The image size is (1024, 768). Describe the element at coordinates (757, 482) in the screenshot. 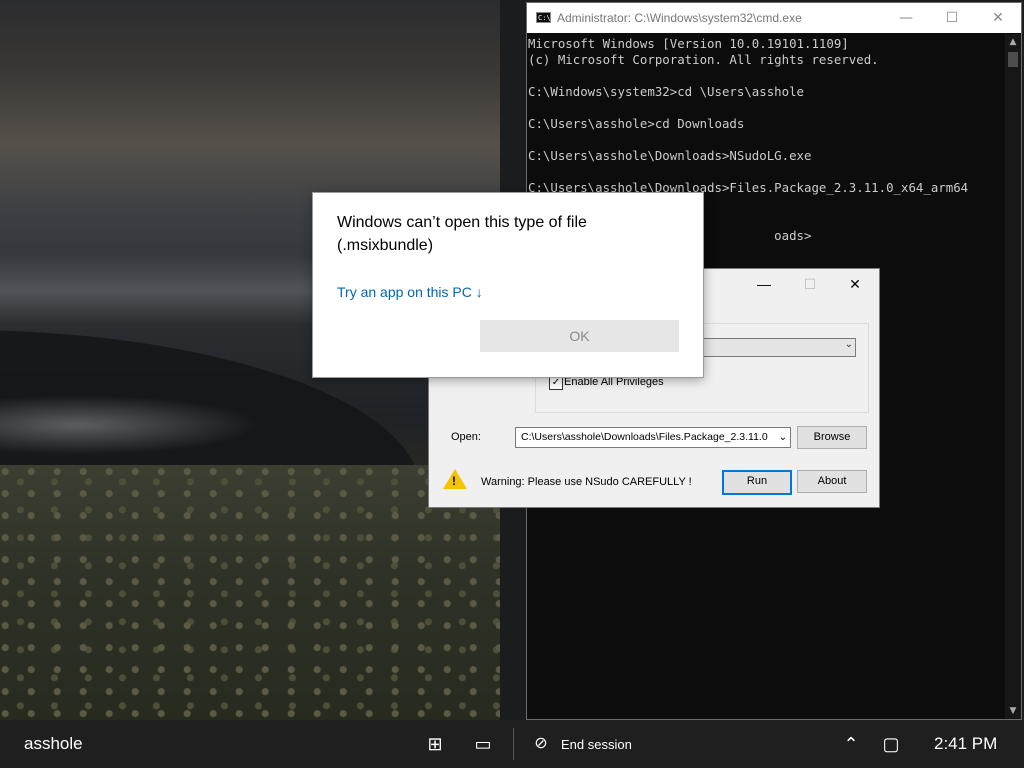

I see `run-button: Run` at that location.